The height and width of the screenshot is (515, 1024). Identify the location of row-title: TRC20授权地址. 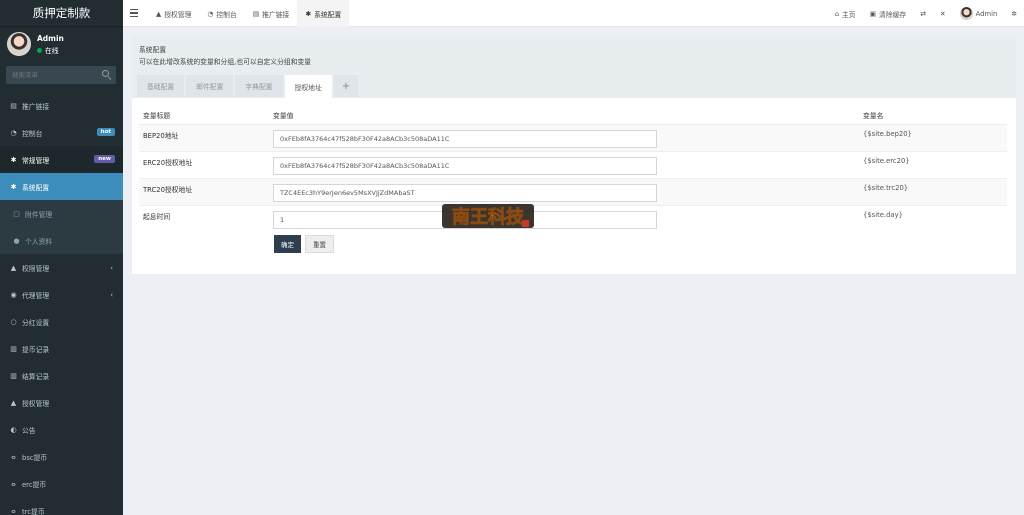
(204, 191).